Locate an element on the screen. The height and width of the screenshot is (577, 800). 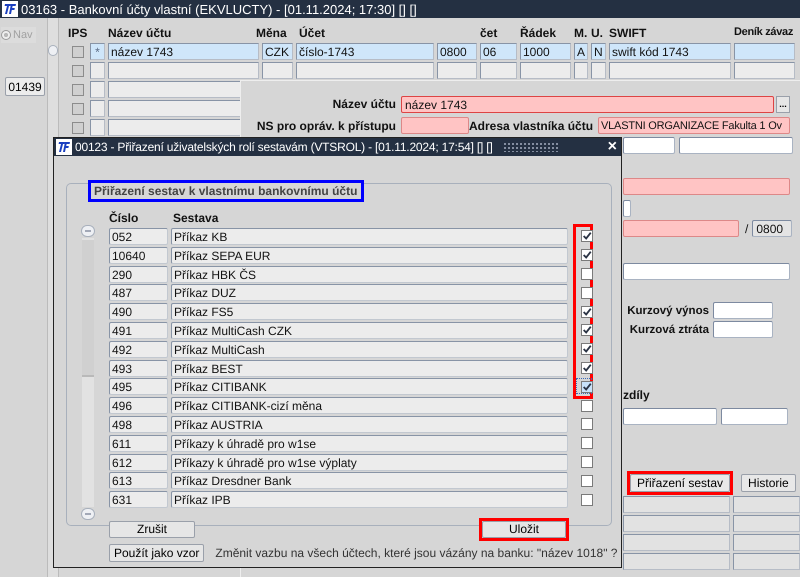
scroll-up-button is located at coordinates (87, 231).